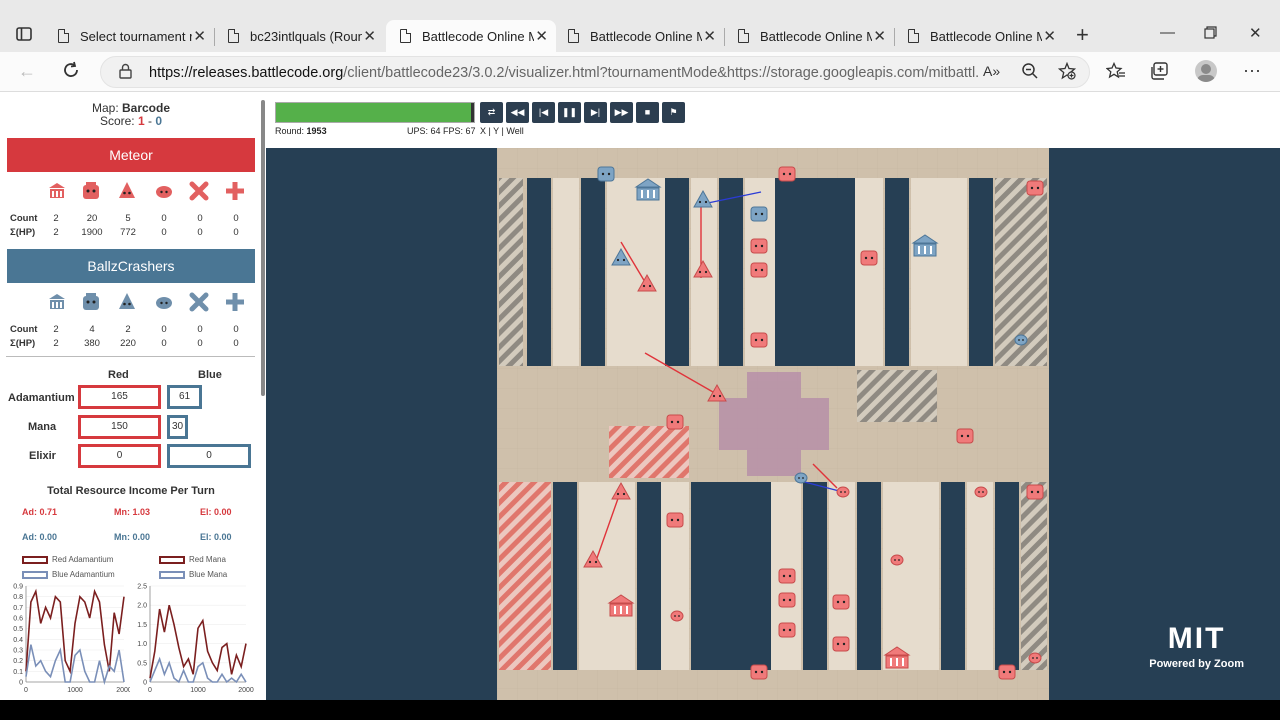 The width and height of the screenshot is (1280, 720). What do you see at coordinates (1252, 70) in the screenshot?
I see `more-menu-icon: ···` at bounding box center [1252, 70].